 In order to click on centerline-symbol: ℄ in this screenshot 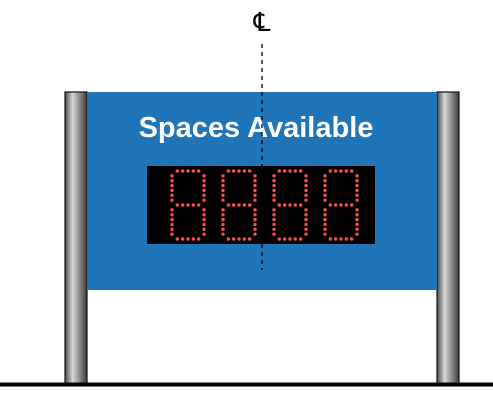, I will do `click(262, 23)`.